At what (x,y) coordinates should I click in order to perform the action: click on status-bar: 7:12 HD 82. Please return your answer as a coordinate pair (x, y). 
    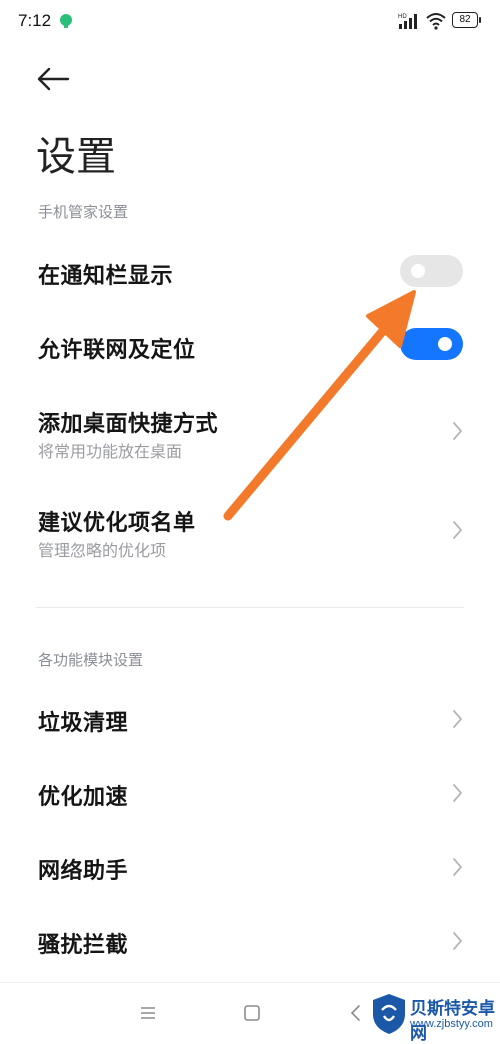
    Looking at the image, I should click on (250, 22).